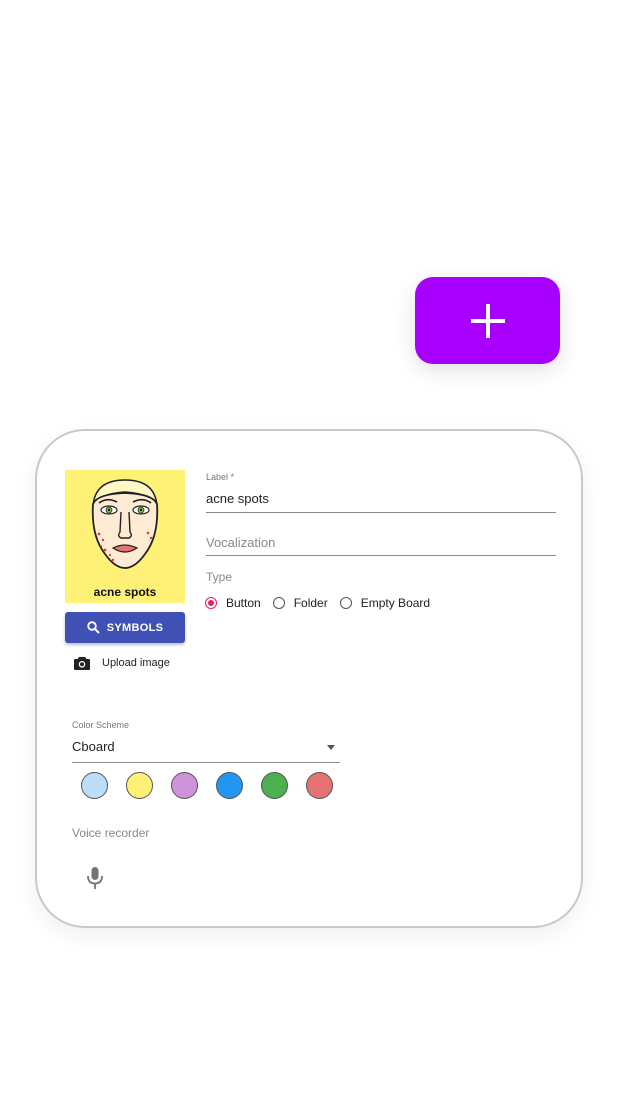 The width and height of the screenshot is (621, 1120). I want to click on type-radio-empty-board: Empty Board, so click(385, 603).